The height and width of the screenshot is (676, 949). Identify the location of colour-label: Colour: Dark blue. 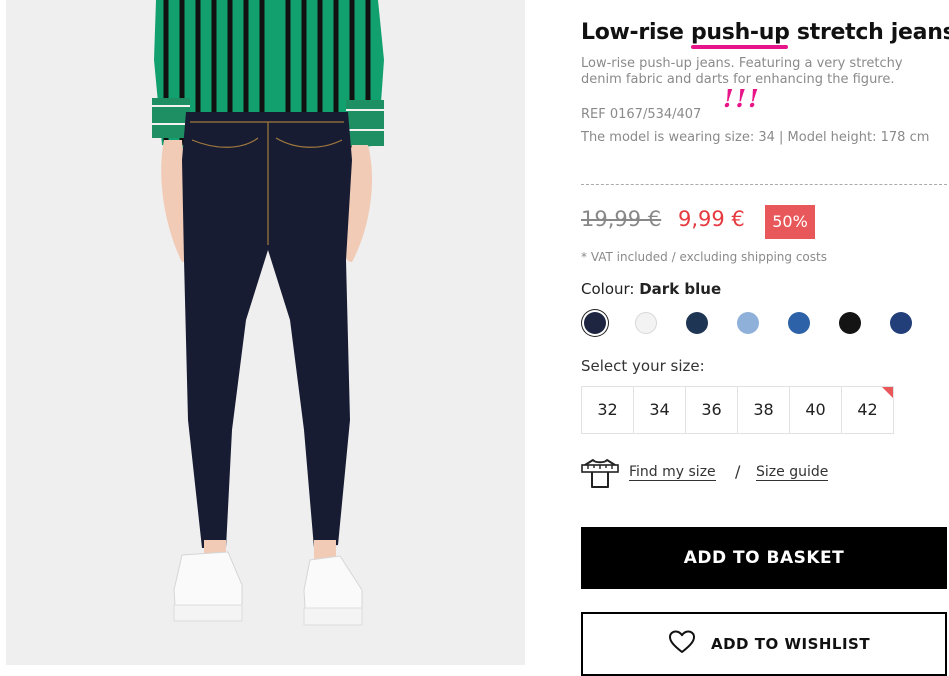
(651, 289).